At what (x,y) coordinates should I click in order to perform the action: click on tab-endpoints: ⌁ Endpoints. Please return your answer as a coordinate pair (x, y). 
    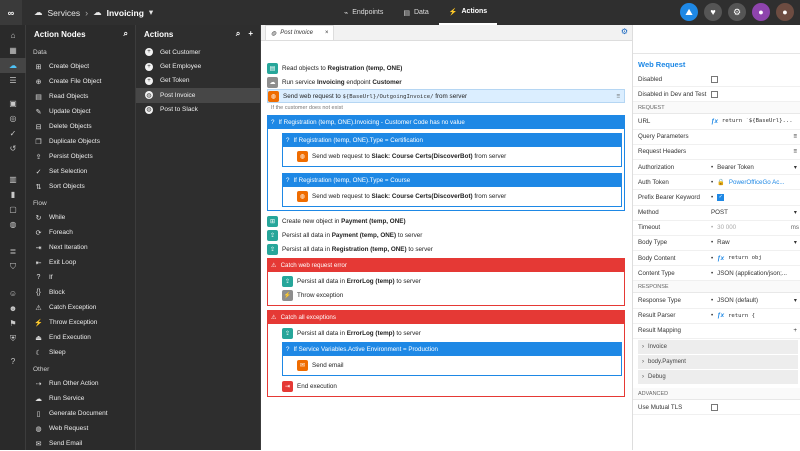
    Looking at the image, I should click on (363, 12).